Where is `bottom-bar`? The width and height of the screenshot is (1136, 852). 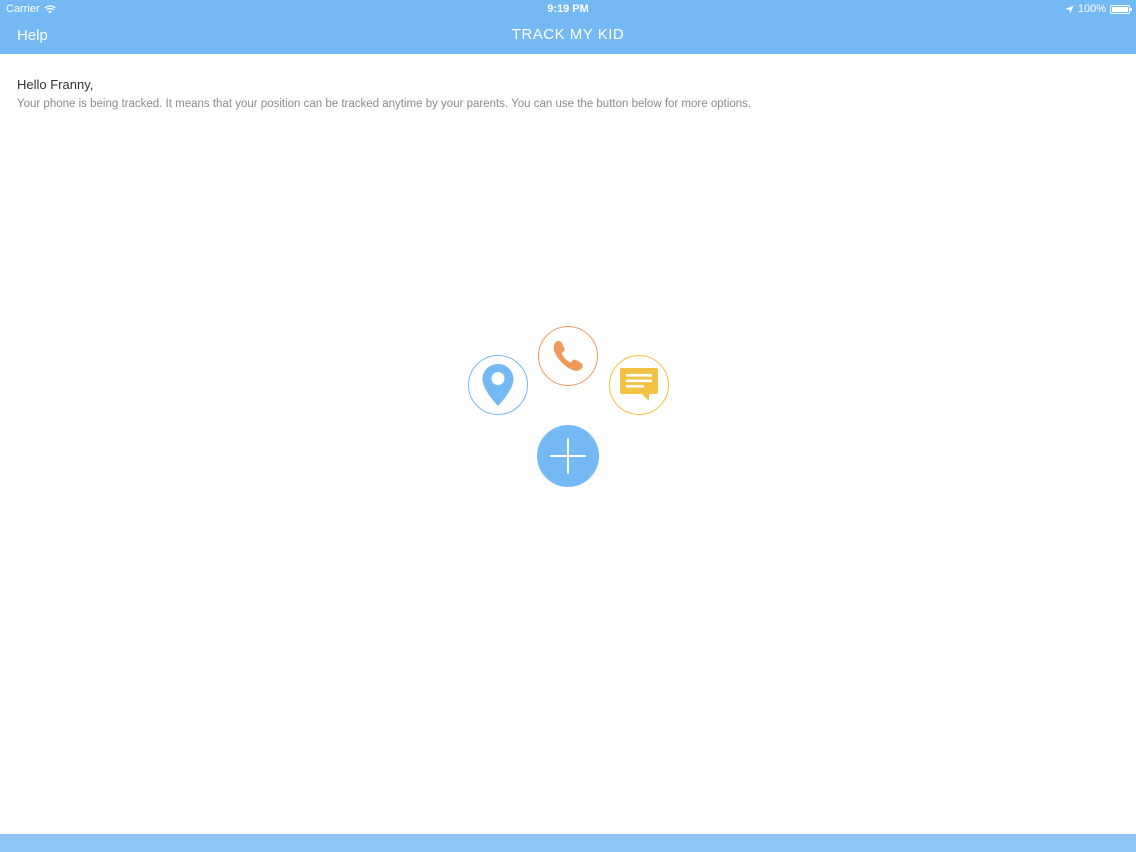 bottom-bar is located at coordinates (568, 843).